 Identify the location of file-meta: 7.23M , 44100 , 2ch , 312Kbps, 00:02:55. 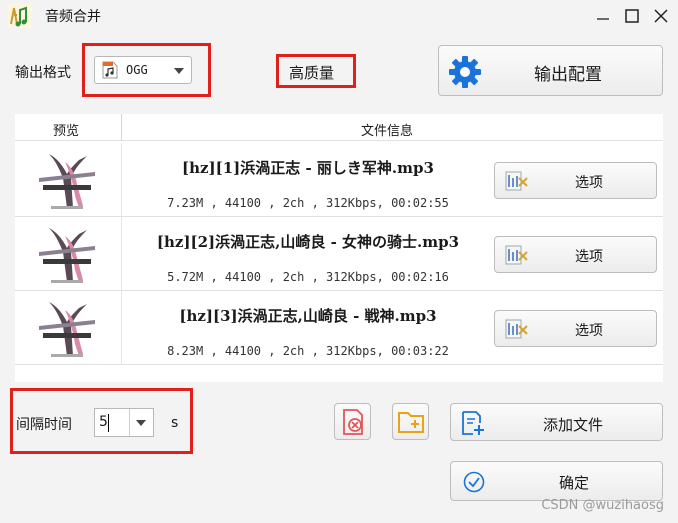
(308, 203).